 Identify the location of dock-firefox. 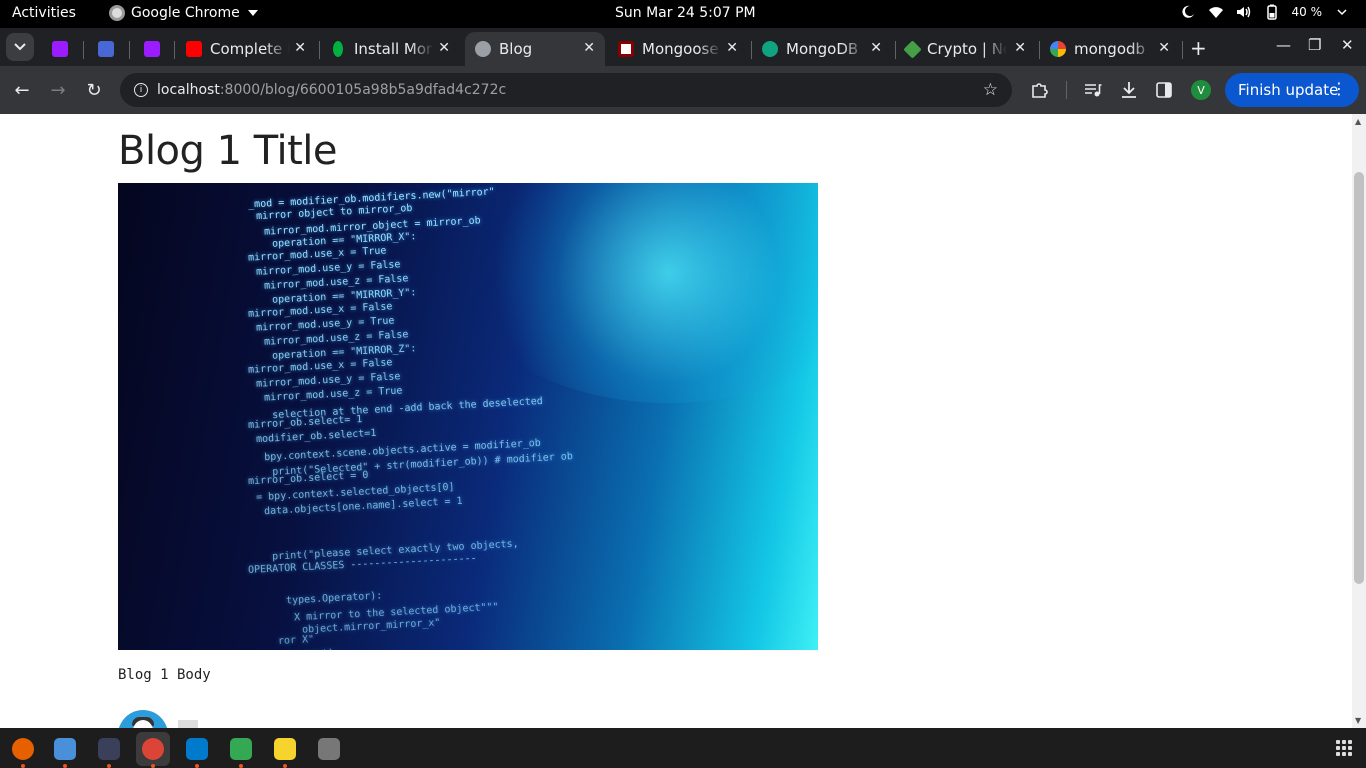
(23, 750).